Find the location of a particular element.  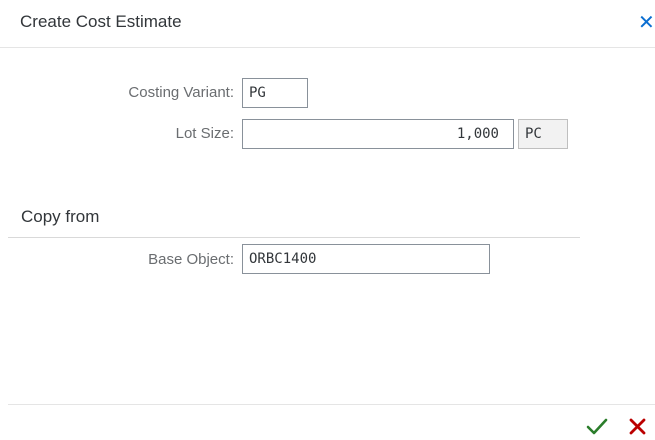

dialog-title-bar: Create Cost Estimate ✕ is located at coordinates (327, 24).